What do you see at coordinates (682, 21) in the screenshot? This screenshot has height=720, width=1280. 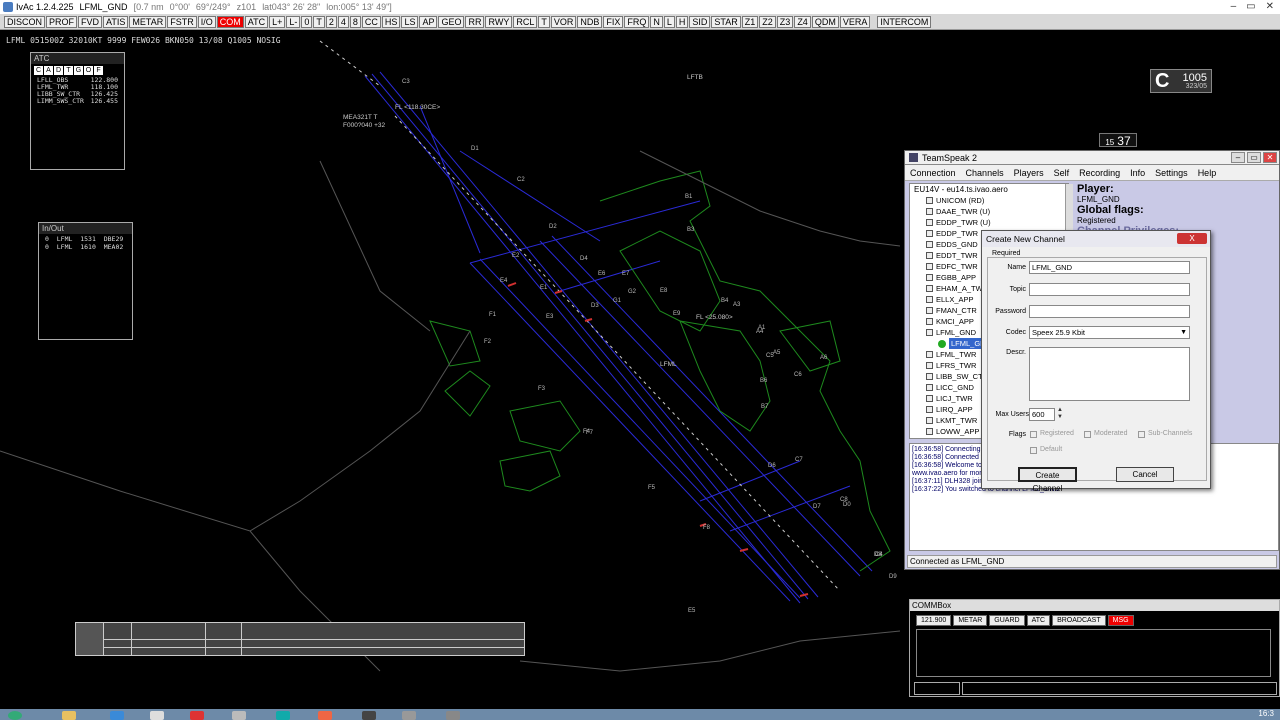 I see `toolbar-button: H` at bounding box center [682, 21].